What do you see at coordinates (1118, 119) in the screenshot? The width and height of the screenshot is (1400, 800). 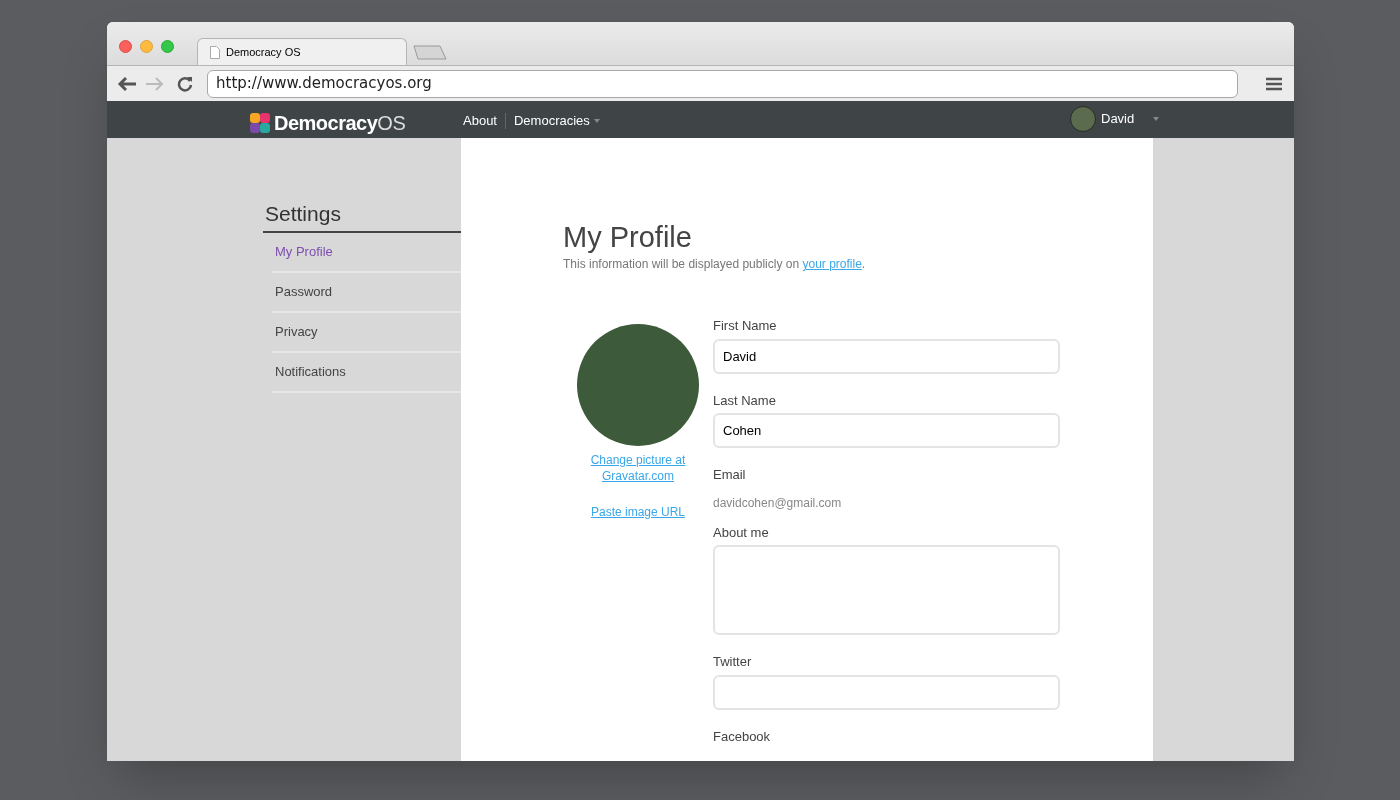 I see `user-menu: David` at bounding box center [1118, 119].